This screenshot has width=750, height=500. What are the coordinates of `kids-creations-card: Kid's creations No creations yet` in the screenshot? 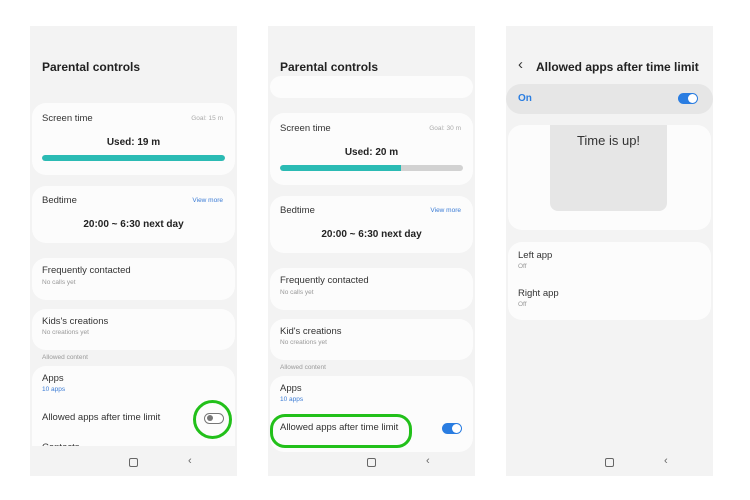 It's located at (371, 339).